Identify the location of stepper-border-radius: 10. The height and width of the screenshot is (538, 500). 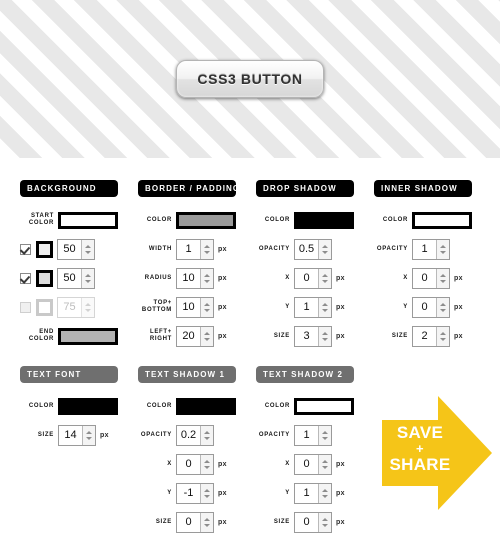
(195, 278).